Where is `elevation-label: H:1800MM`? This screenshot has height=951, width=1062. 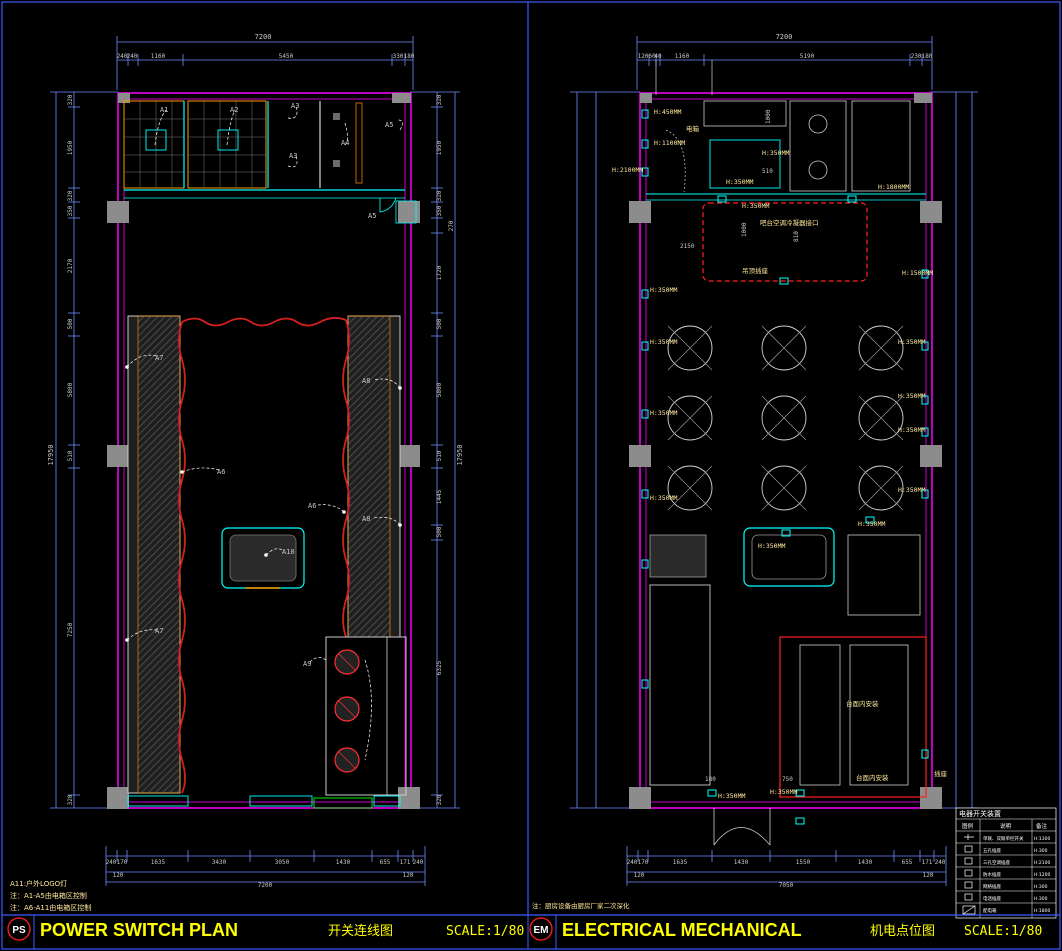
elevation-label: H:1800MM is located at coordinates (893, 187).